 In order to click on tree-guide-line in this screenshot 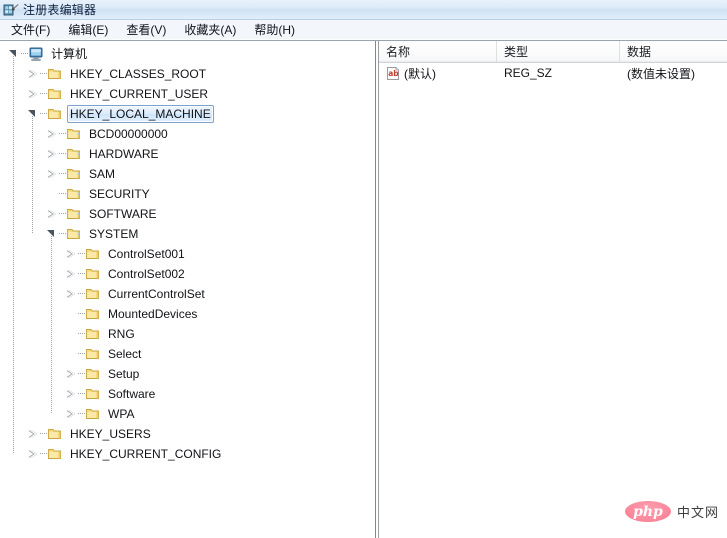, I will do `click(13, 254)`.